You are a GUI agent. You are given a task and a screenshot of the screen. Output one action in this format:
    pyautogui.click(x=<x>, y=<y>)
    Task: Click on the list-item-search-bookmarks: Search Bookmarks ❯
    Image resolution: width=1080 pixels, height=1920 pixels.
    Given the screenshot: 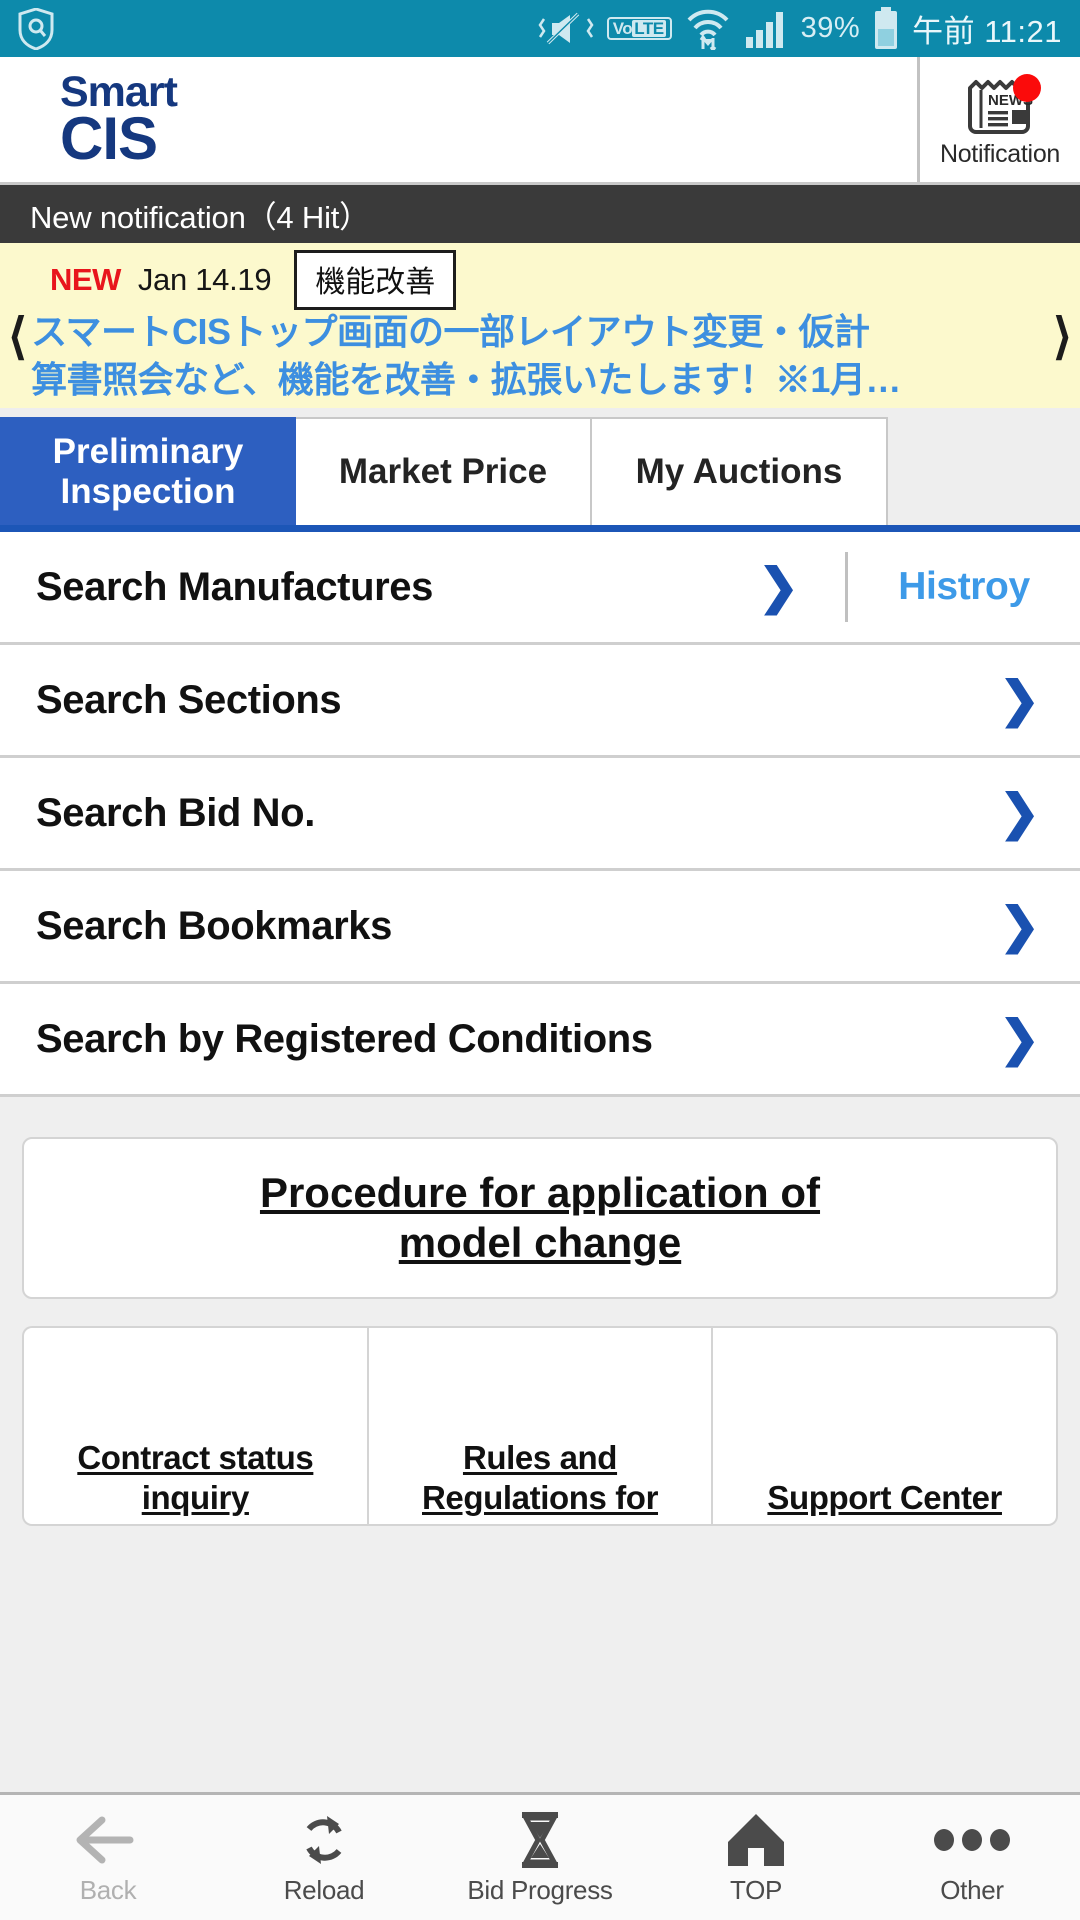 What is the action you would take?
    pyautogui.click(x=540, y=927)
    